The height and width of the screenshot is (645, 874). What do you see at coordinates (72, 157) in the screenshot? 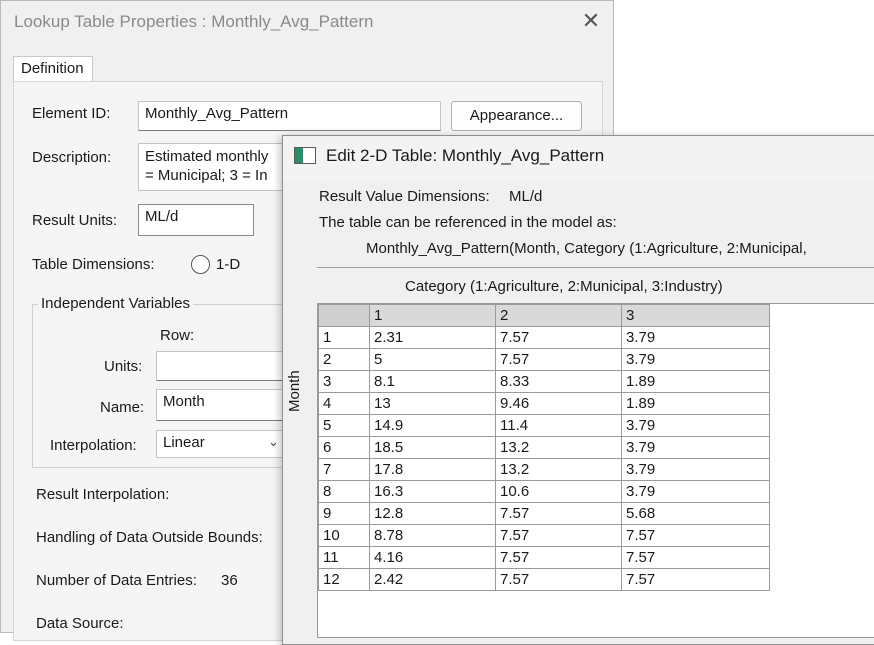
I see `description-label: Description:` at bounding box center [72, 157].